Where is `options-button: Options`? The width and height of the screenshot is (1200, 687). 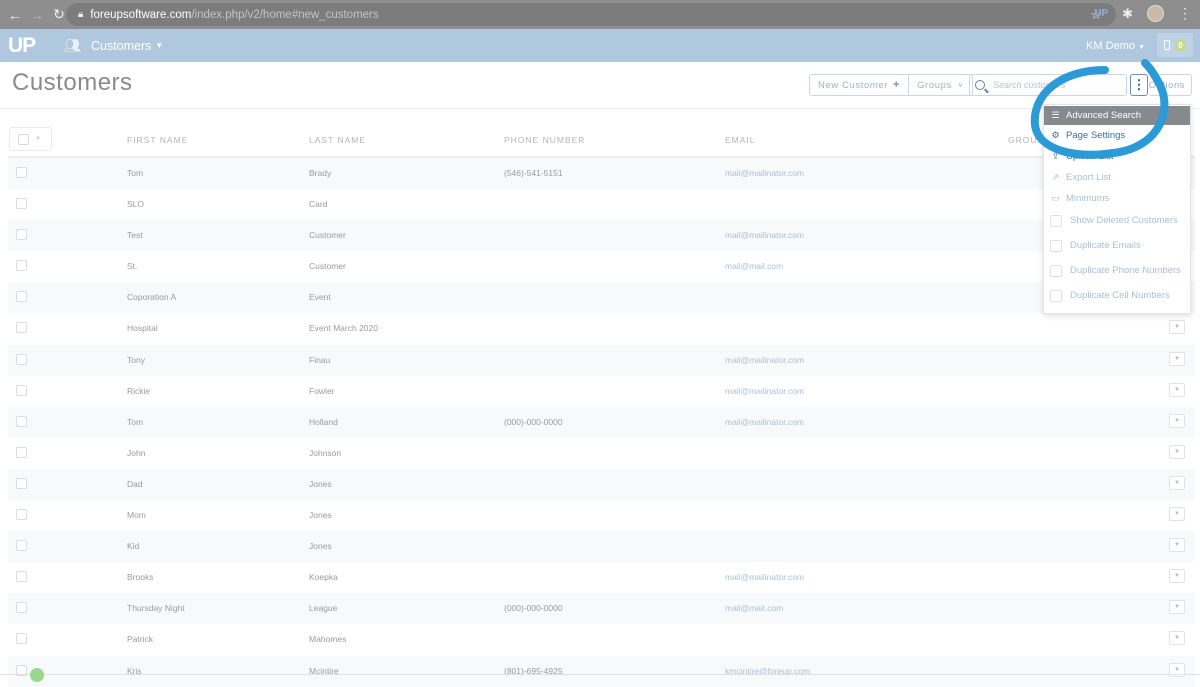 options-button: Options is located at coordinates (1170, 85).